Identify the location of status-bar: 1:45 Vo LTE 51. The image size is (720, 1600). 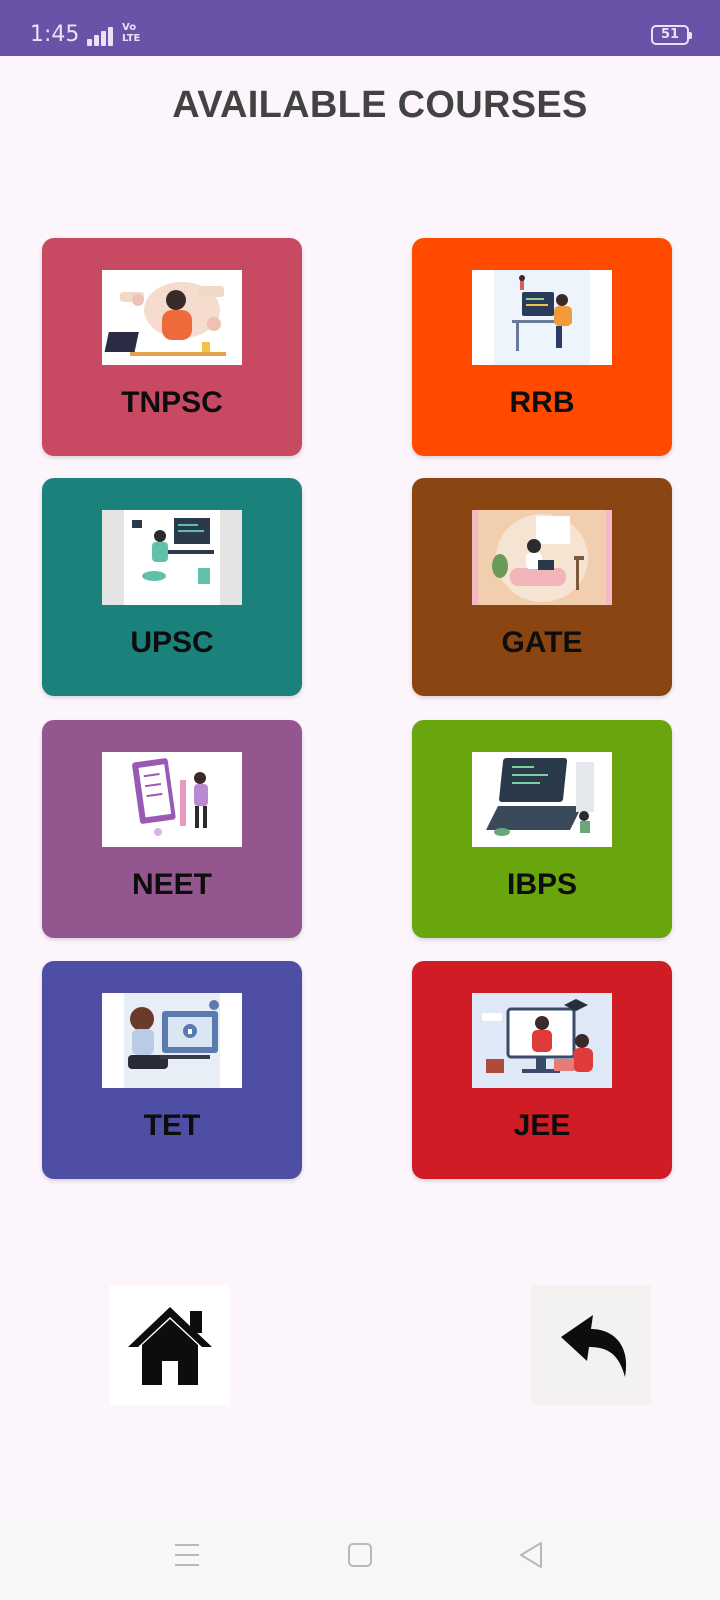
(360, 28).